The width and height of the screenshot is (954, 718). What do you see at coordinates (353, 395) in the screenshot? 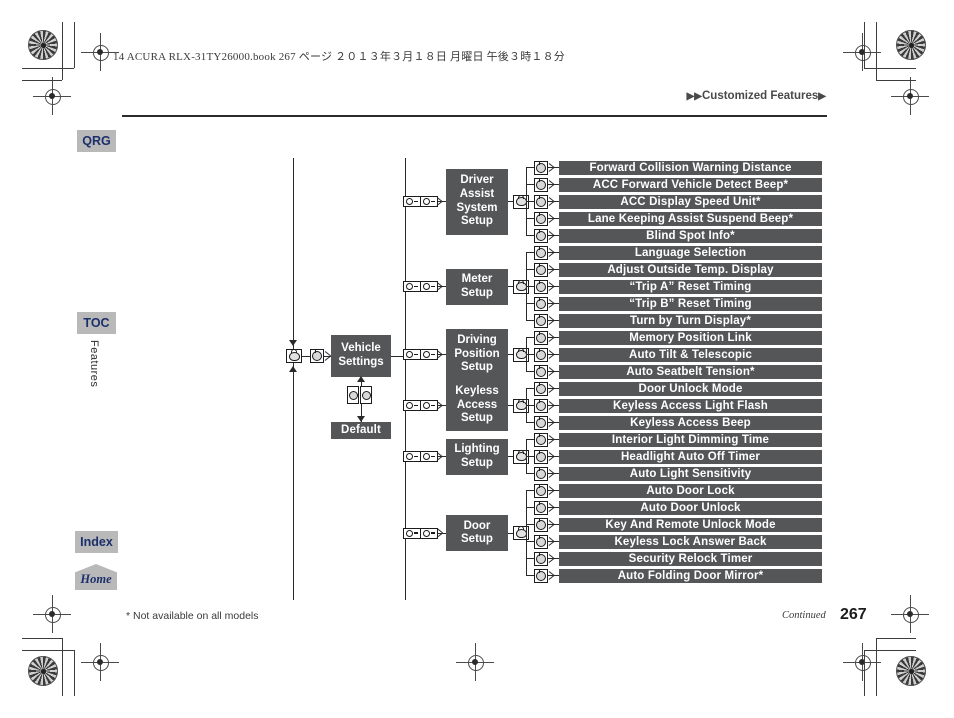
I see `selector-knob-icon-default-left` at bounding box center [353, 395].